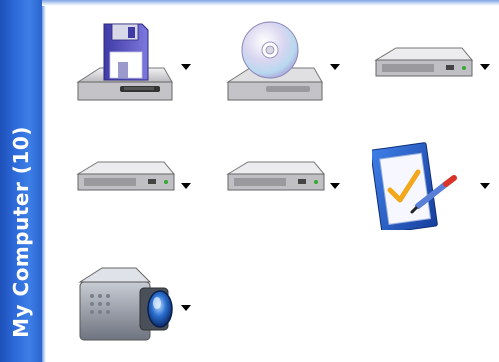 The height and width of the screenshot is (362, 499). I want to click on device-floppy-drive, so click(134, 65).